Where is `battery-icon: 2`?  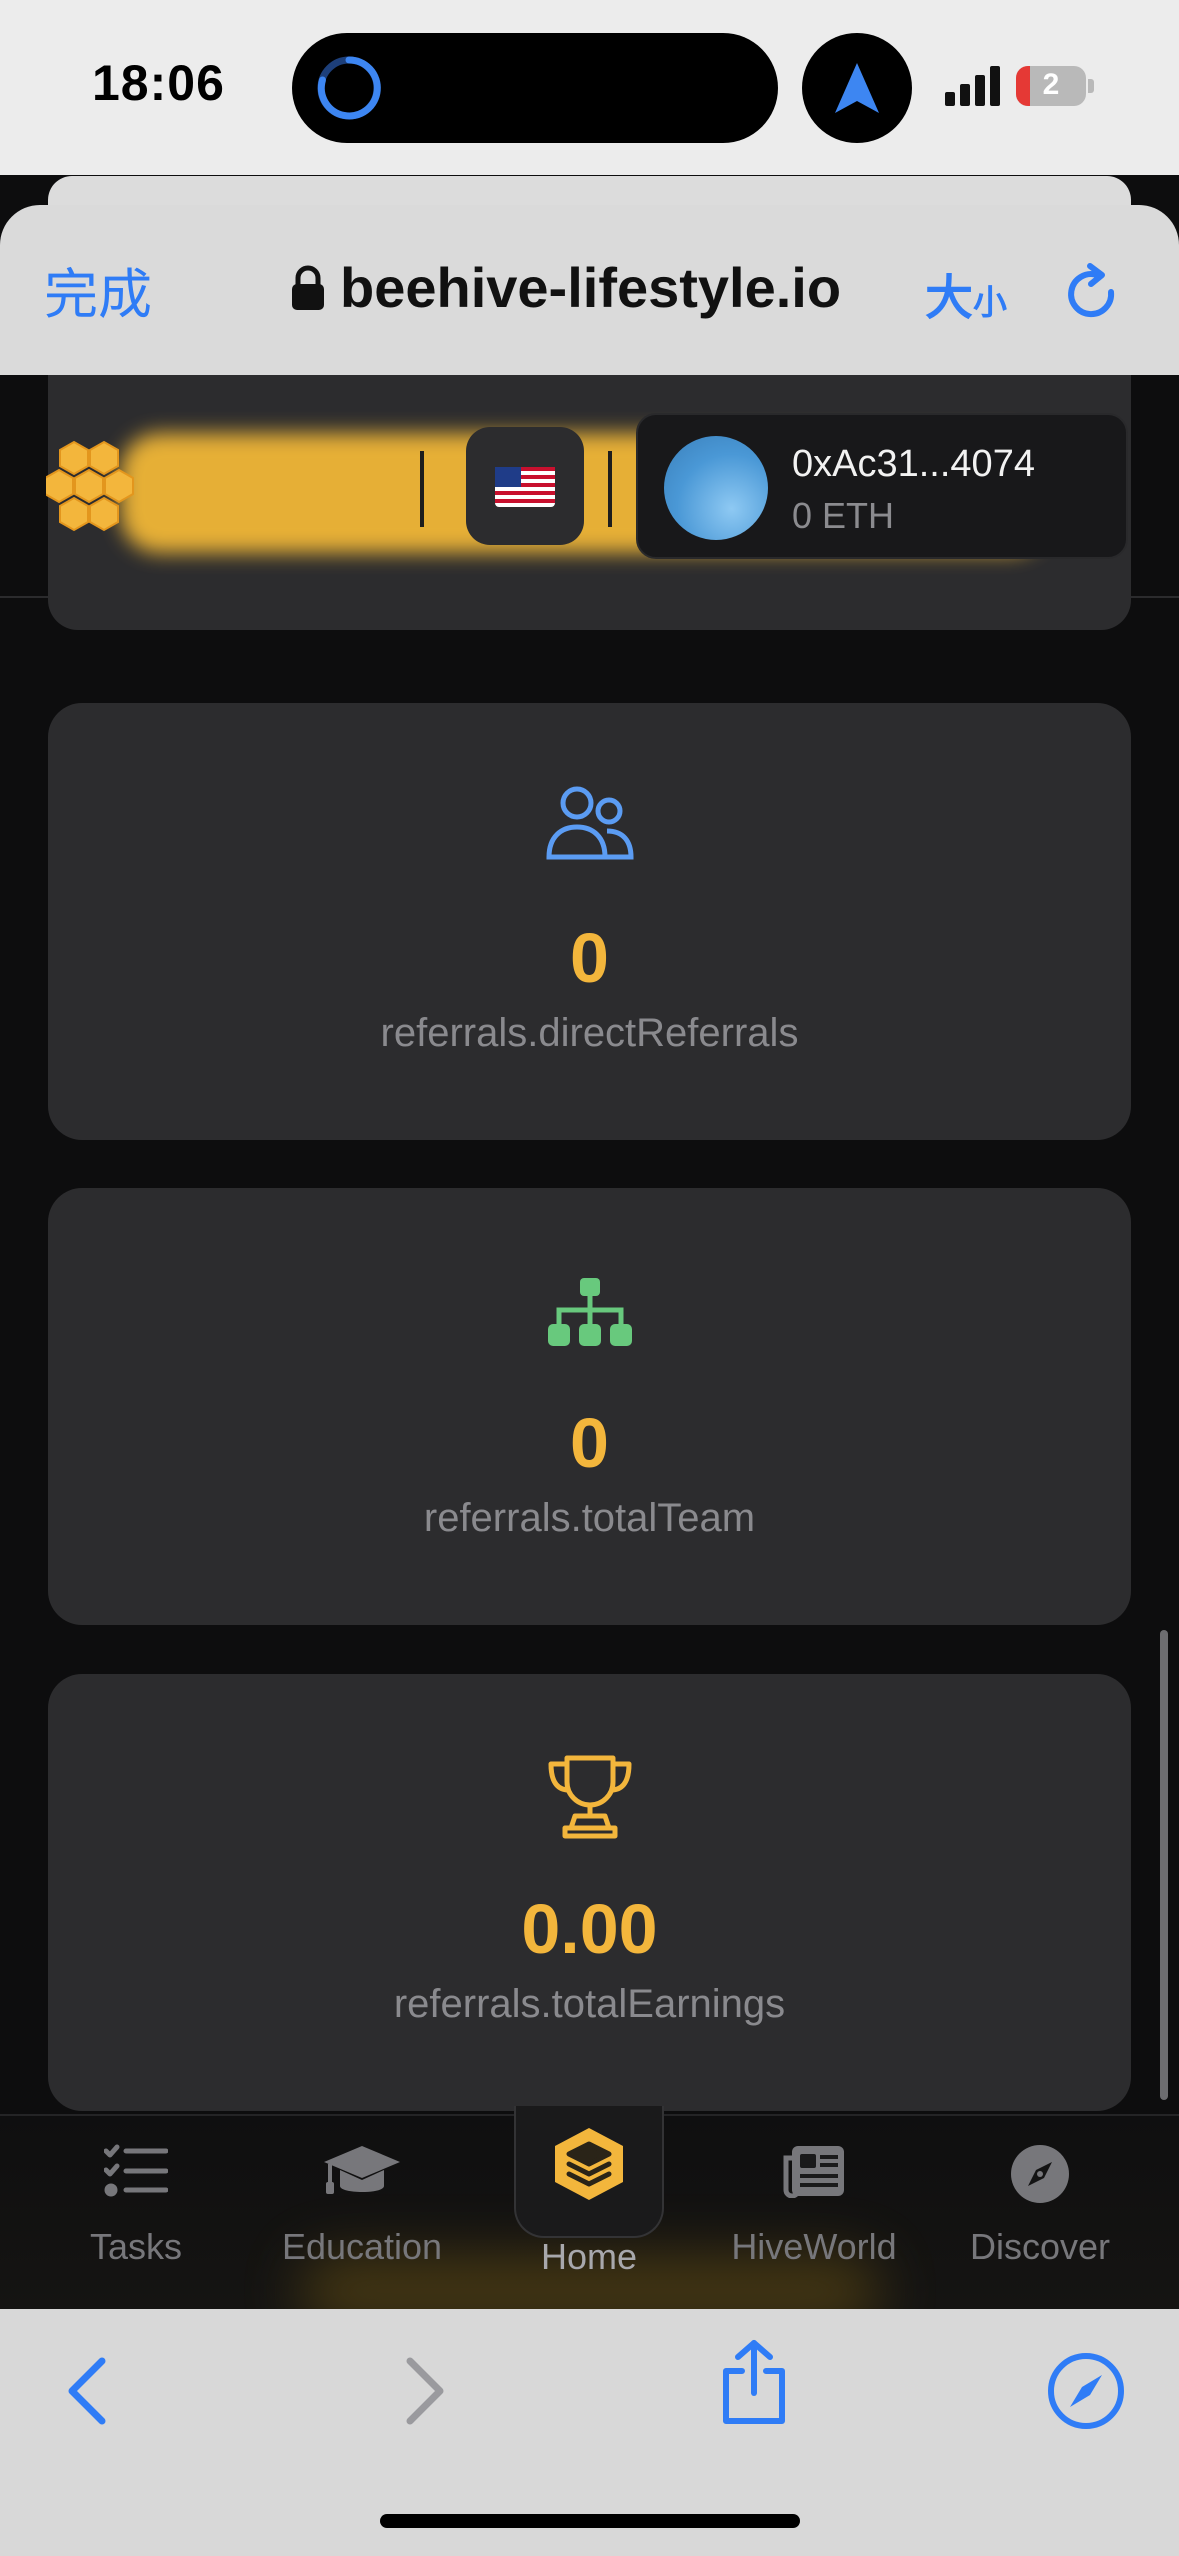
battery-icon: 2 is located at coordinates (1055, 86).